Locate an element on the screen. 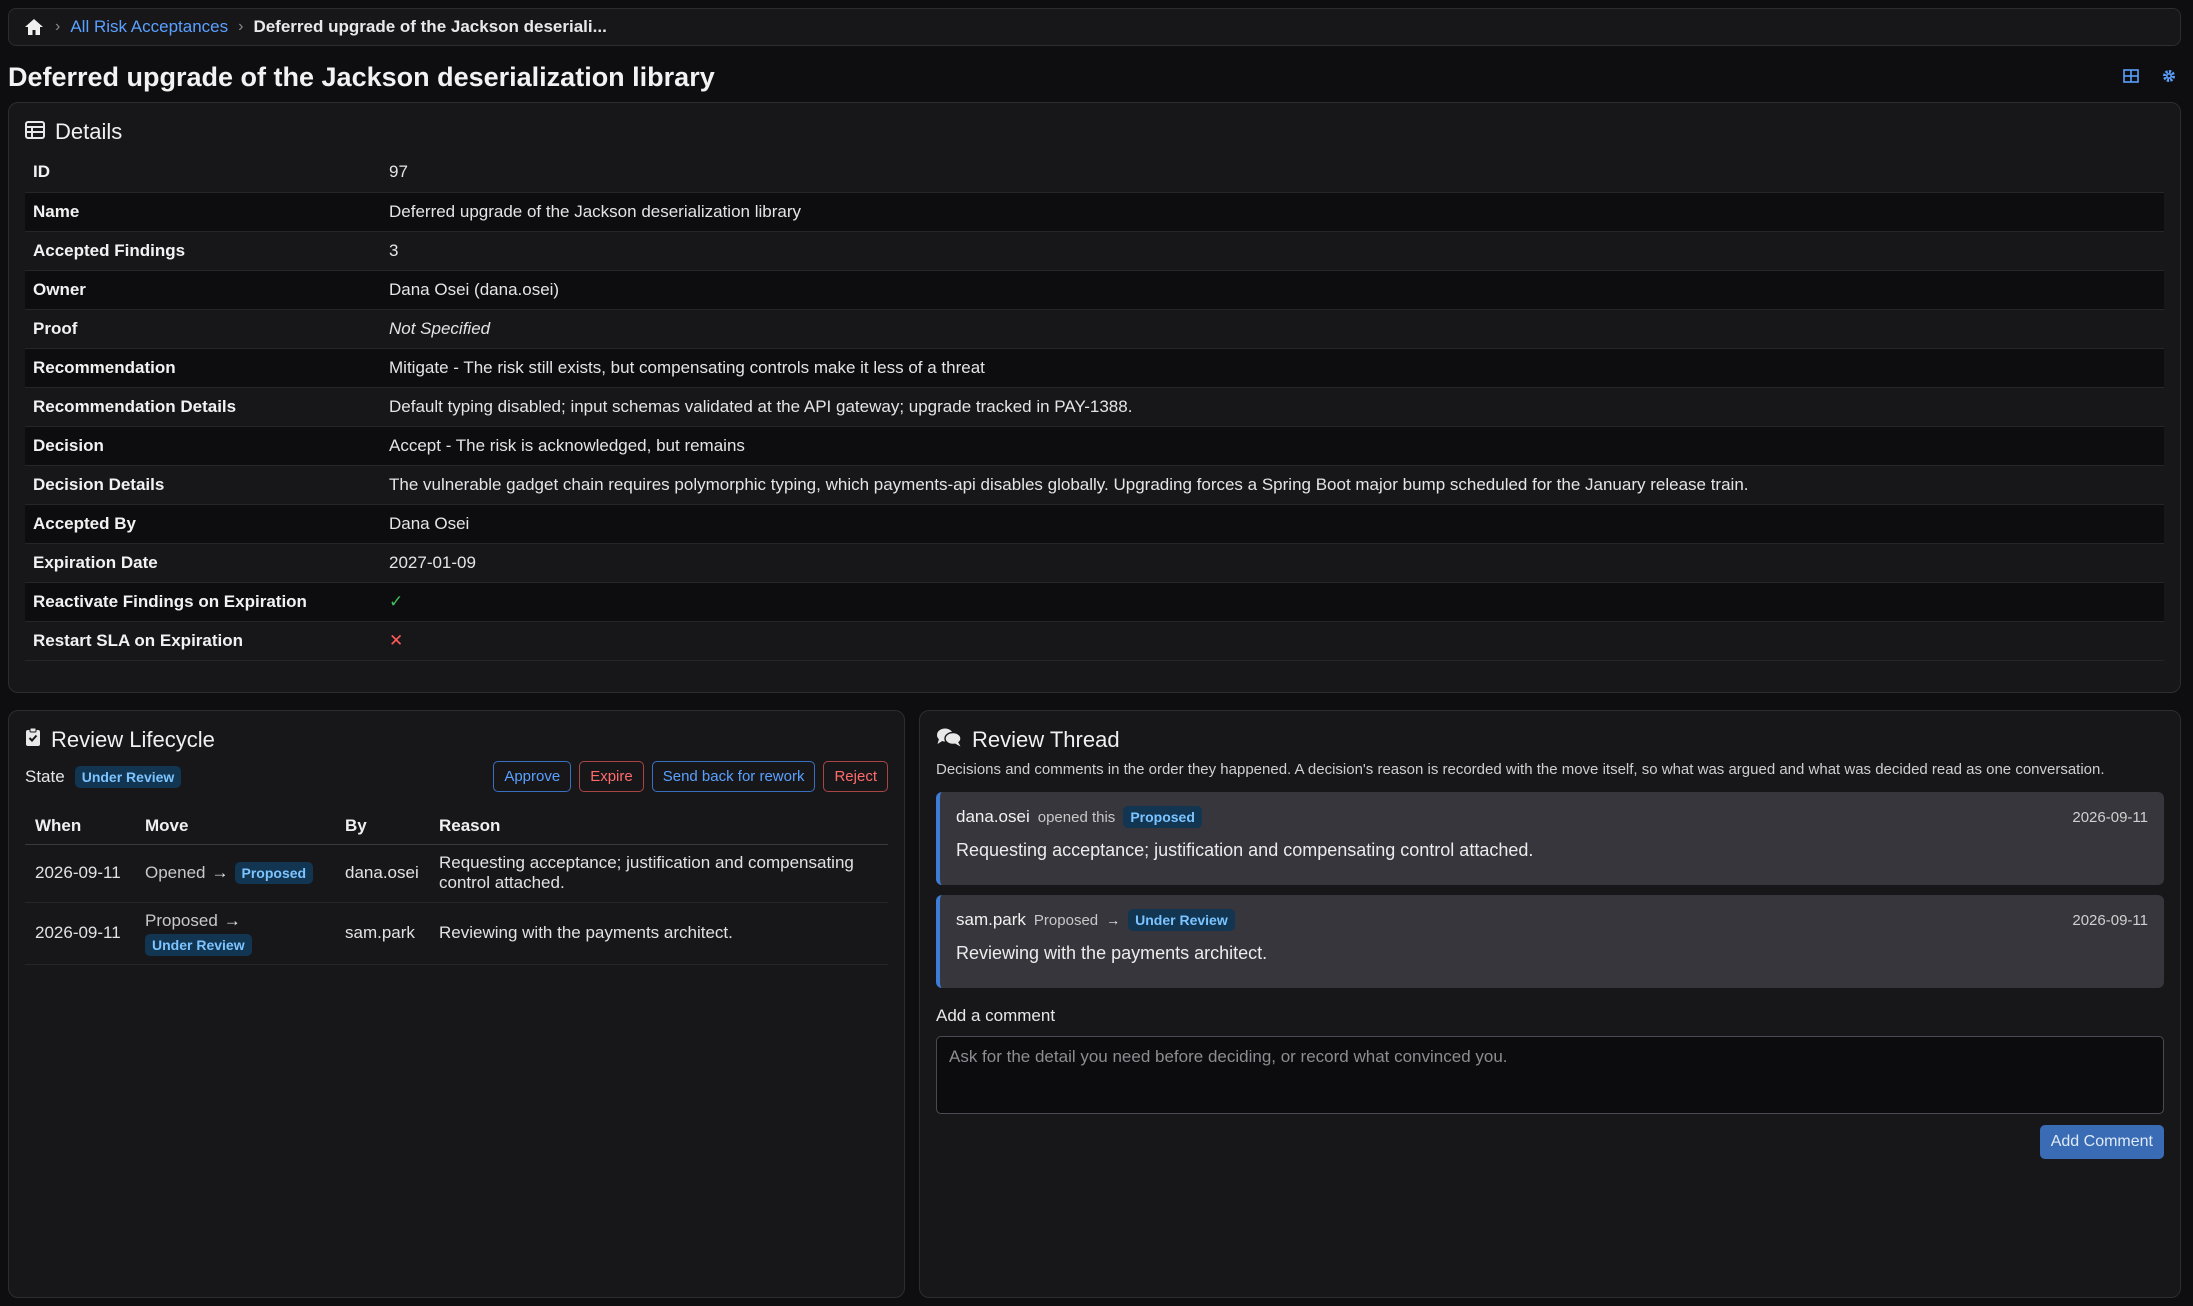 This screenshot has height=1306, width=2193. grid-icon is located at coordinates (2131, 76).